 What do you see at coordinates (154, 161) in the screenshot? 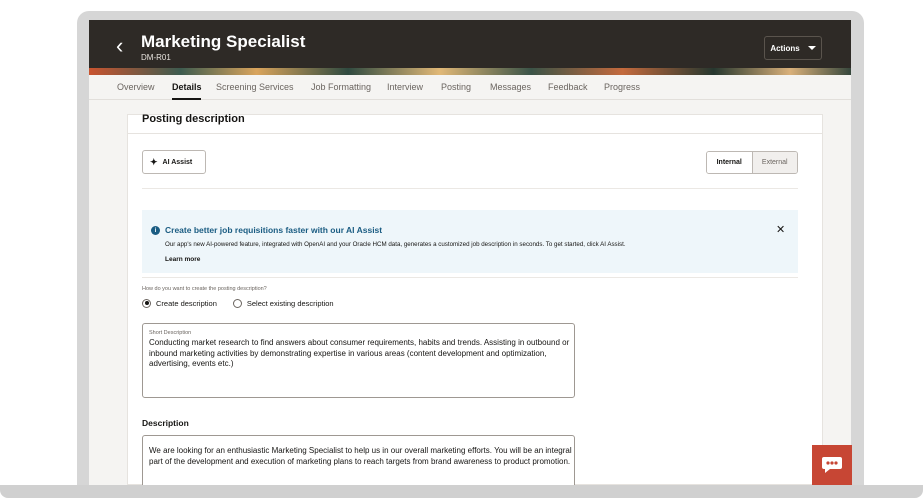
I see `sparkle-icon: ✦` at bounding box center [154, 161].